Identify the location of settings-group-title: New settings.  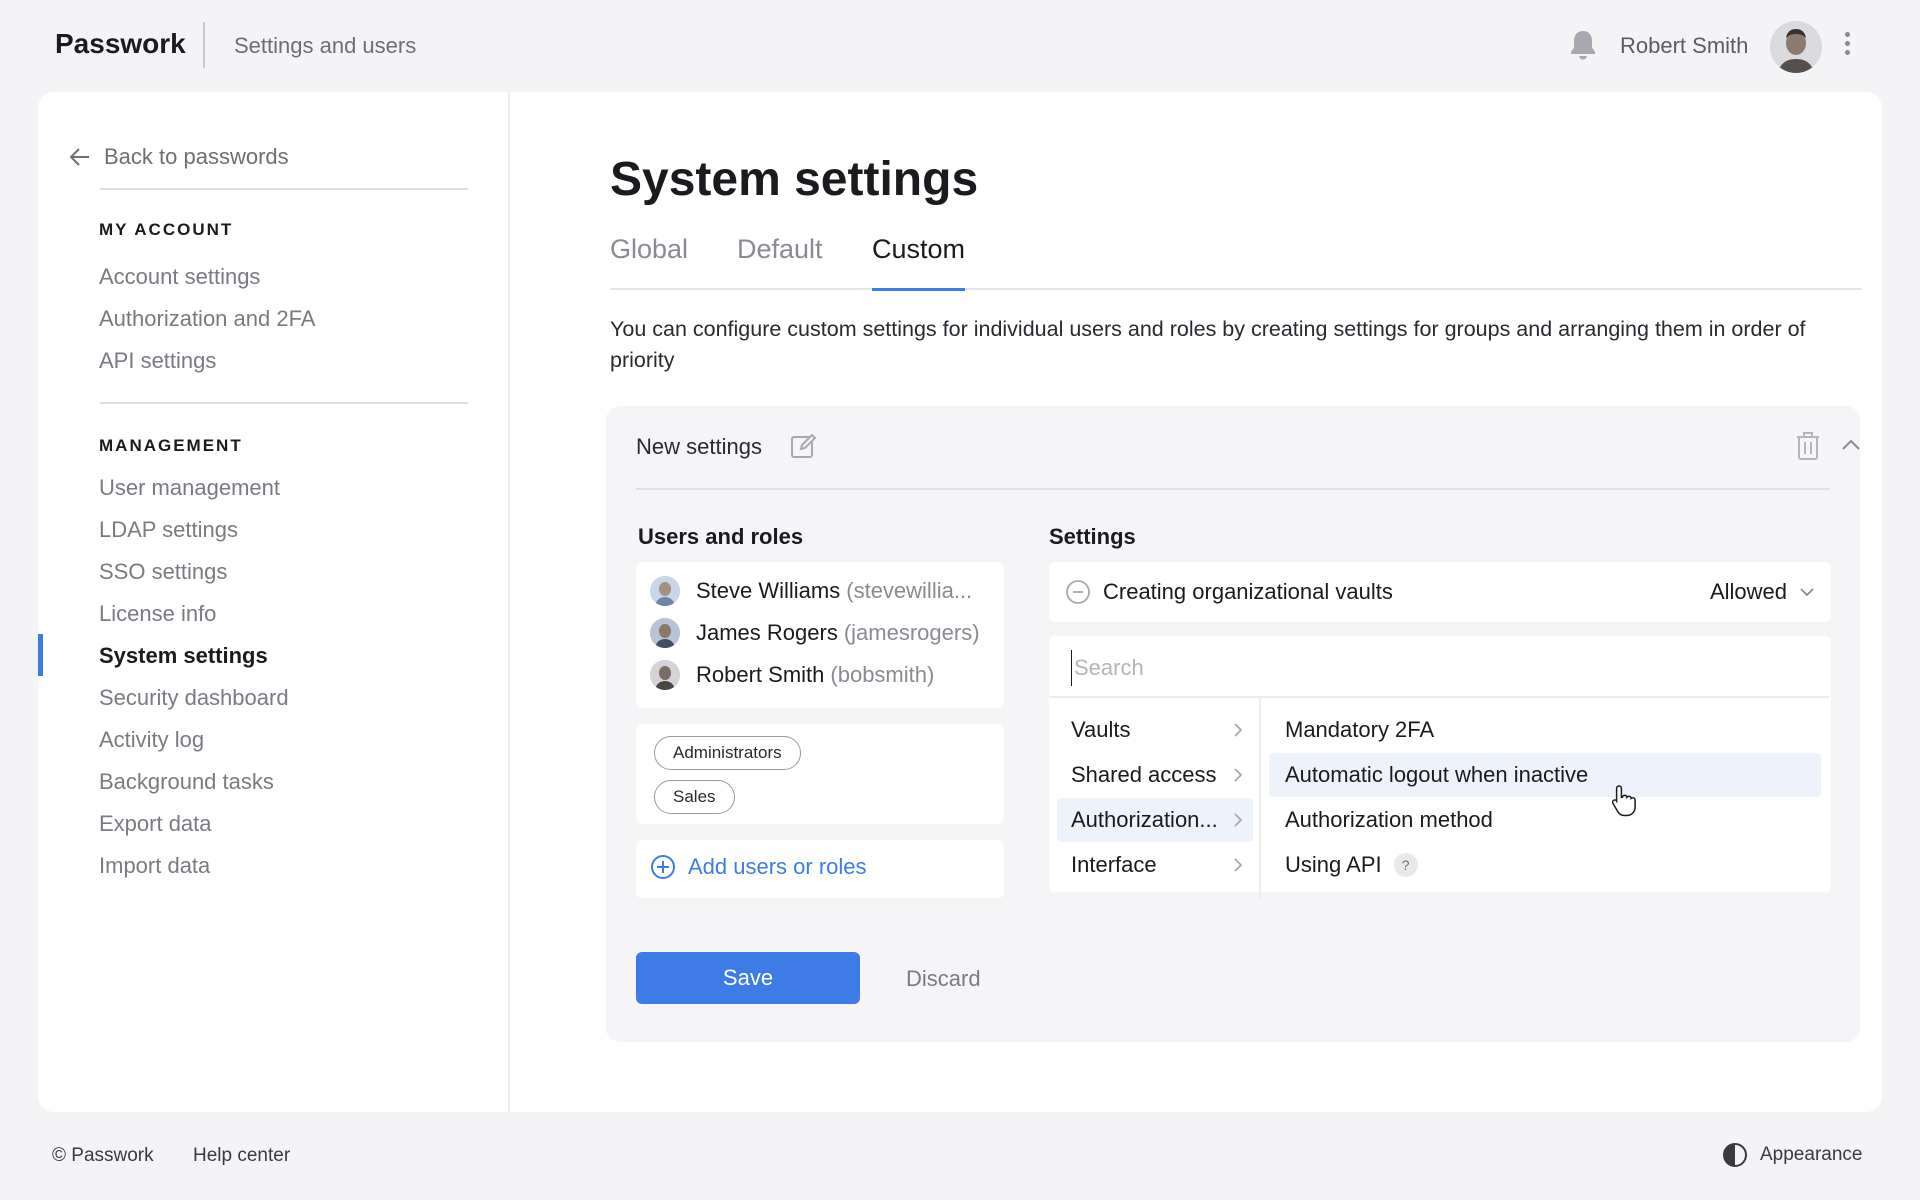
(699, 446).